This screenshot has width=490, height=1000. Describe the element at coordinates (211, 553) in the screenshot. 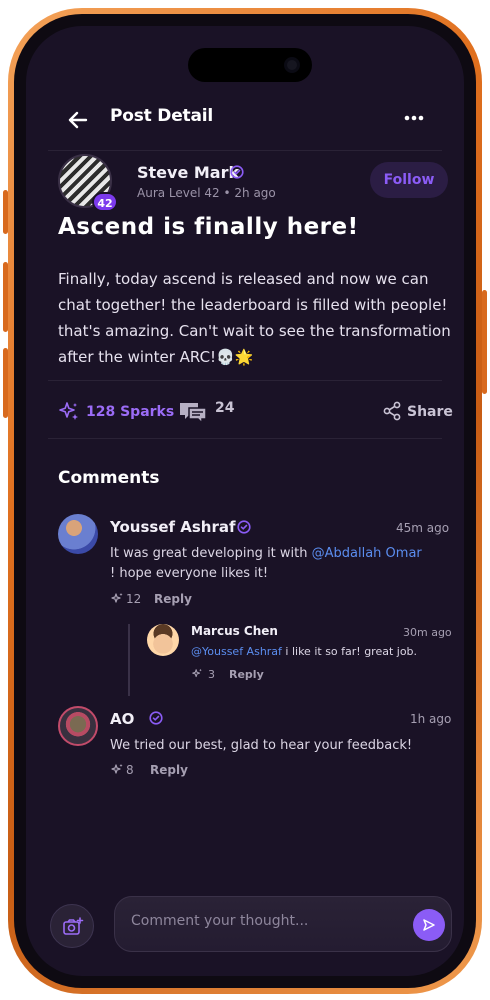

I see `comment-text-before: It was great developing it with` at that location.